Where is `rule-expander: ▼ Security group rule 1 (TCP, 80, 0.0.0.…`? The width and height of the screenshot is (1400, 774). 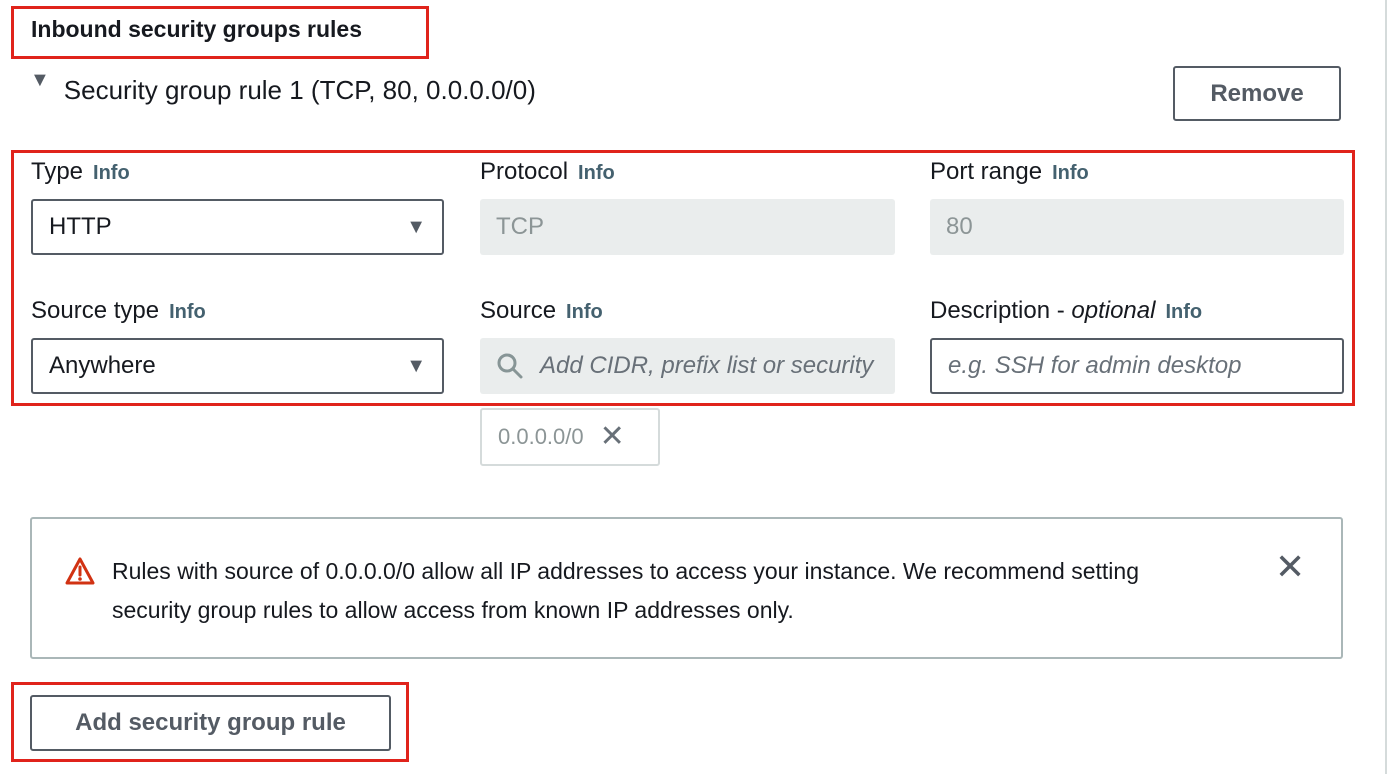 rule-expander: ▼ Security group rule 1 (TCP, 80, 0.0.0.… is located at coordinates (283, 90).